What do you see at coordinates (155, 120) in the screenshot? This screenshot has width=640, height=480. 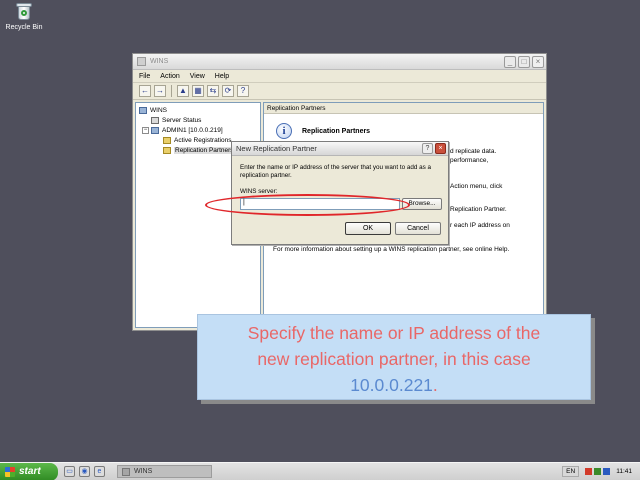 I see `server-status-icon` at bounding box center [155, 120].